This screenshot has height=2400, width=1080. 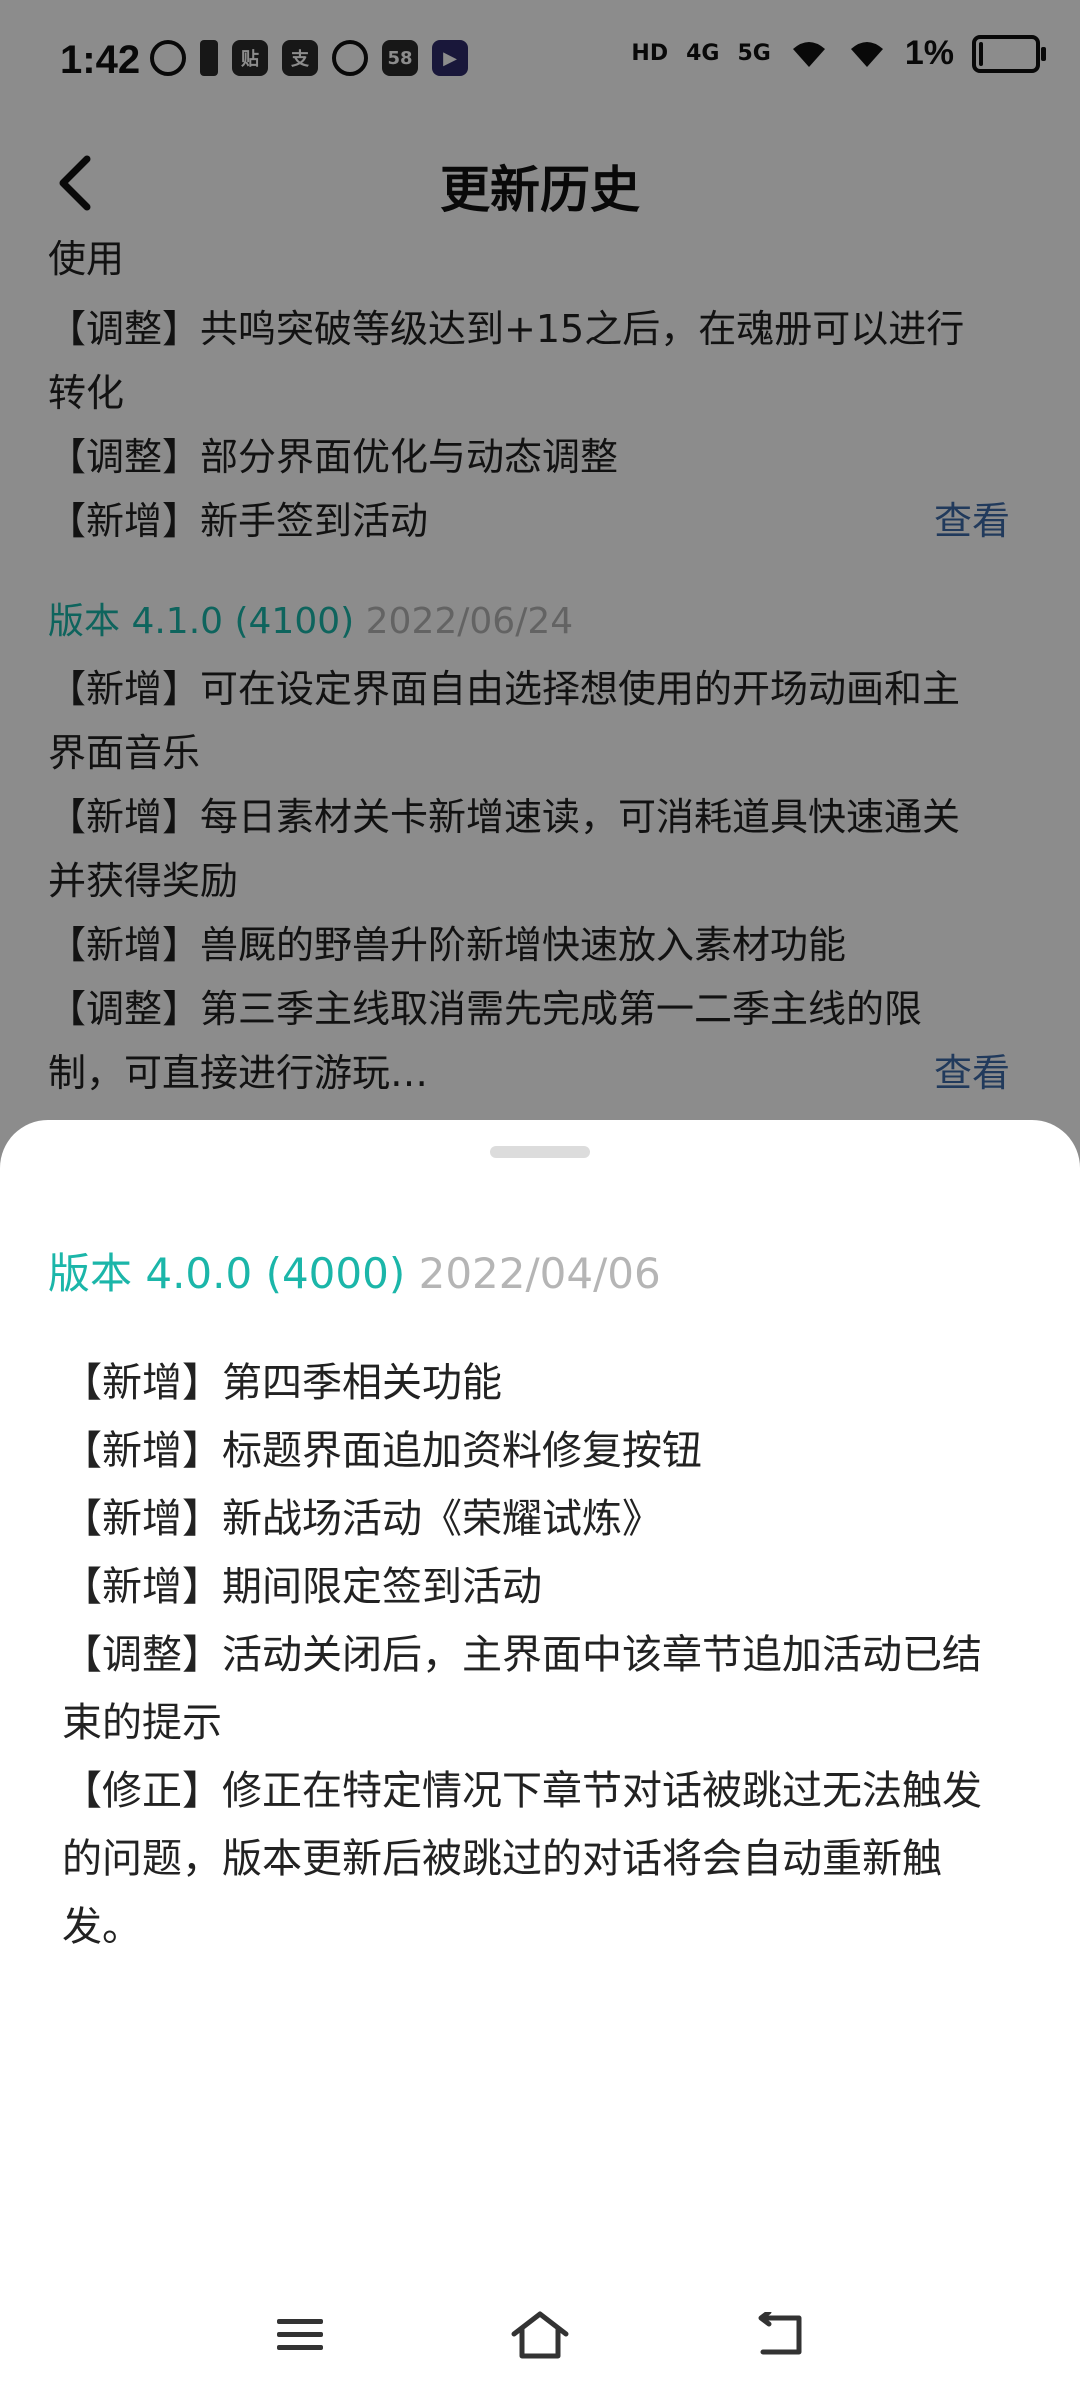 I want to click on home-icon, so click(x=540, y=2335).